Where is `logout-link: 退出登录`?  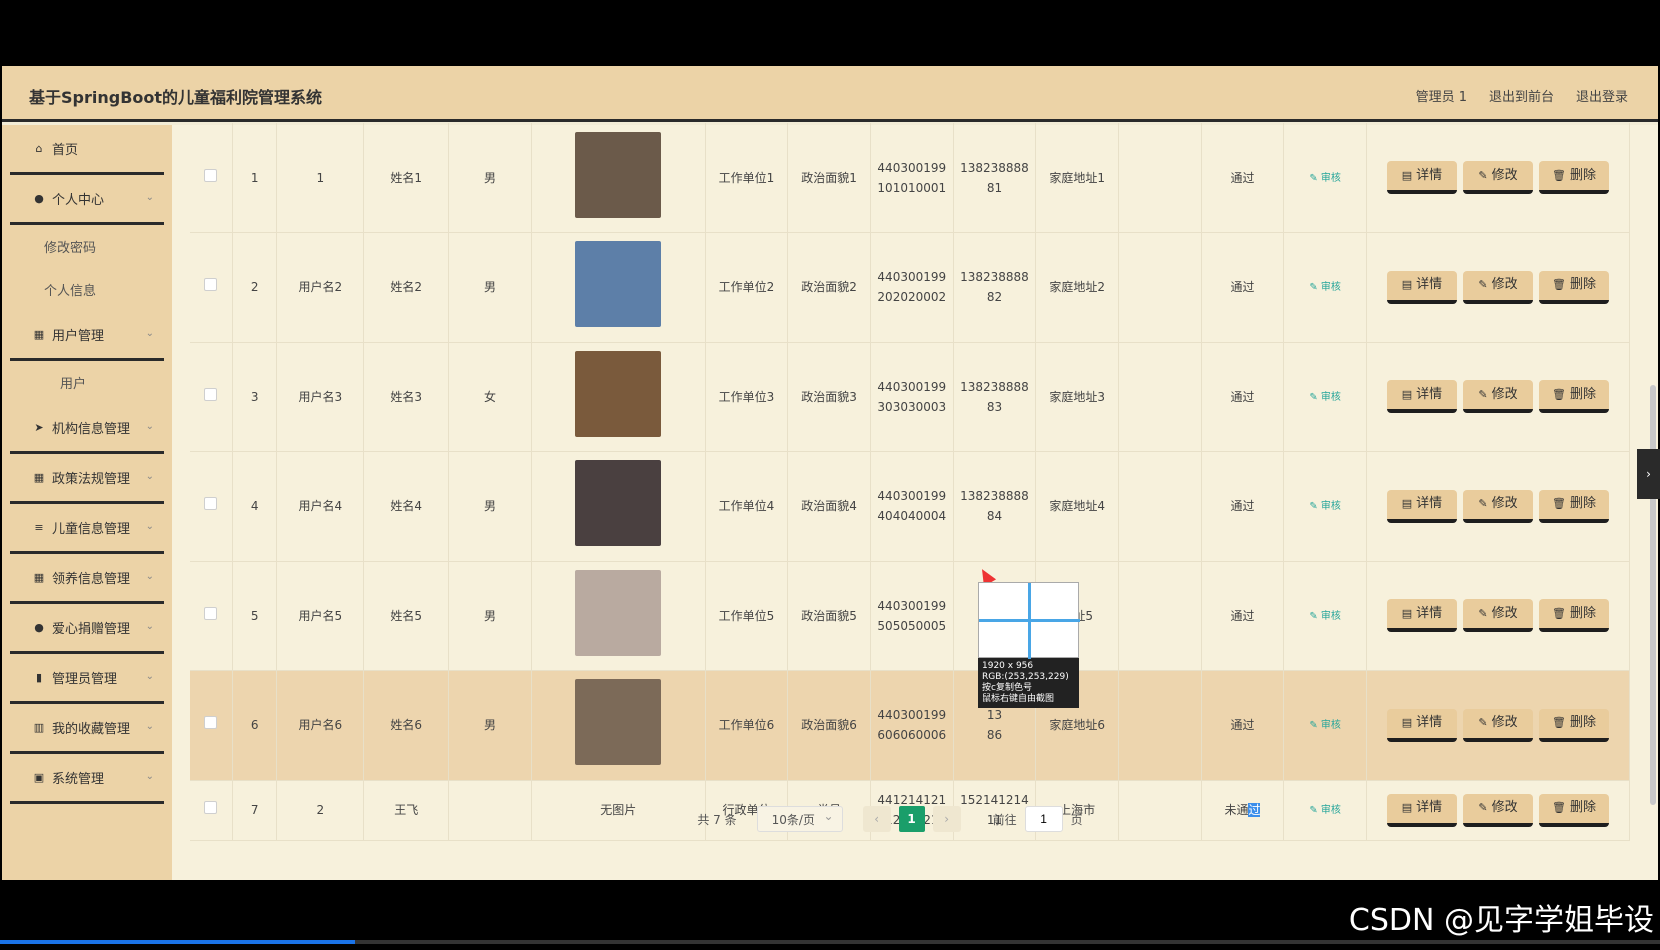
logout-link: 退出登录 is located at coordinates (1602, 95).